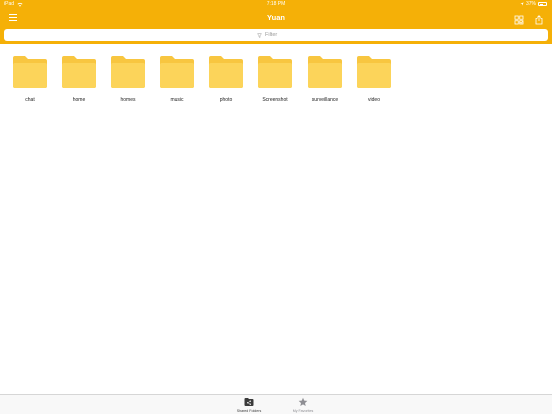  I want to click on folder-item-video: video, so click(374, 79).